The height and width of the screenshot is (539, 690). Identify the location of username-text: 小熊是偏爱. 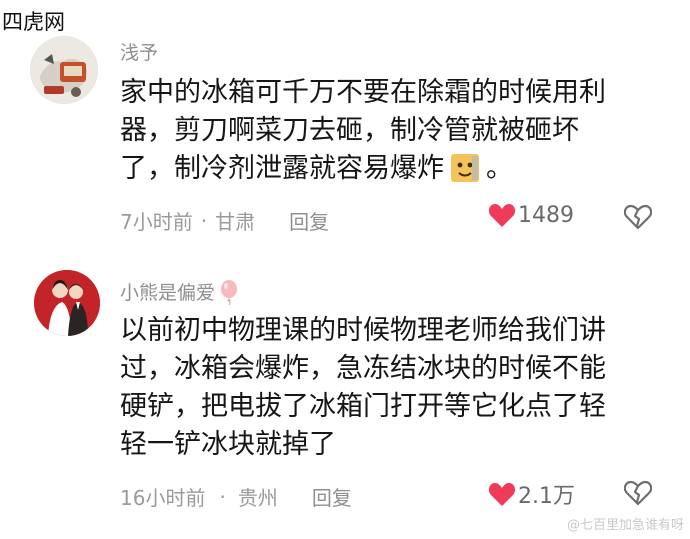
(168, 293).